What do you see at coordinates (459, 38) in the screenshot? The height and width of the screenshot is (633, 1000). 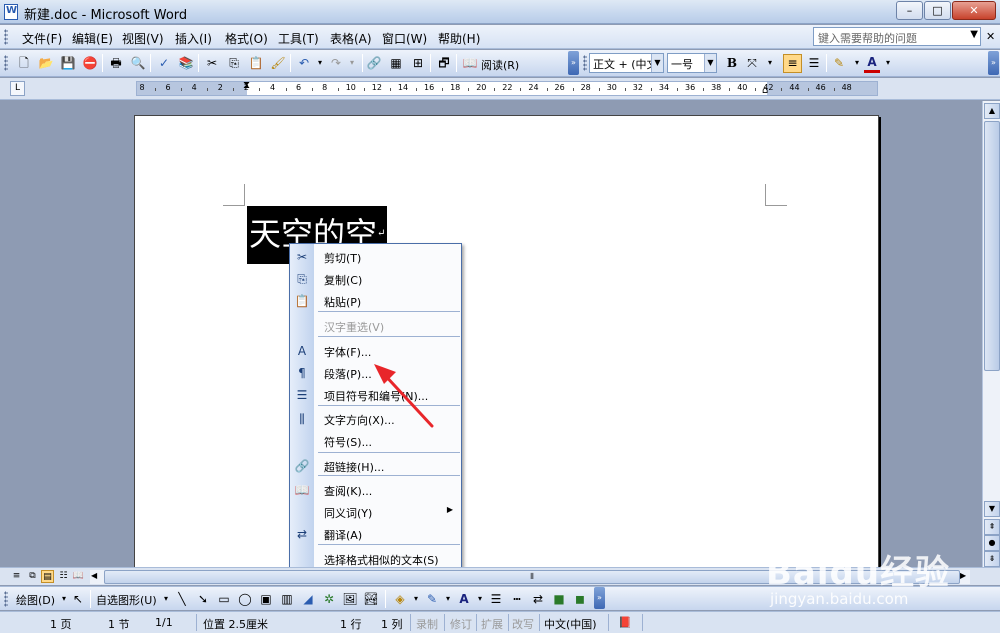 I see `menu-help: 帮助(H)` at bounding box center [459, 38].